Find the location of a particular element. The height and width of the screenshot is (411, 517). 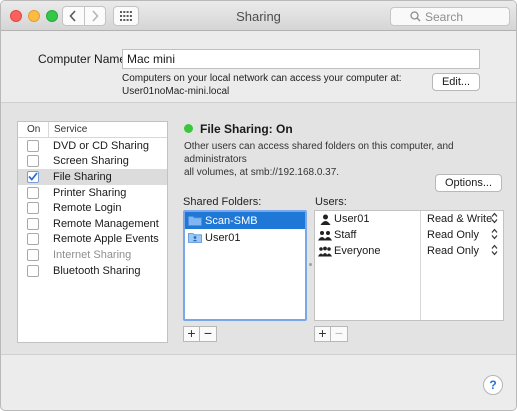

service-row-remote-management: Remote Management is located at coordinates (92, 224).